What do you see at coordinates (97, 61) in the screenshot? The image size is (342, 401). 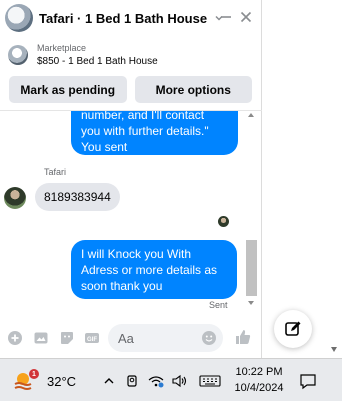 I see `listing-title: $850 - 1 Bed 1 Bath House` at bounding box center [97, 61].